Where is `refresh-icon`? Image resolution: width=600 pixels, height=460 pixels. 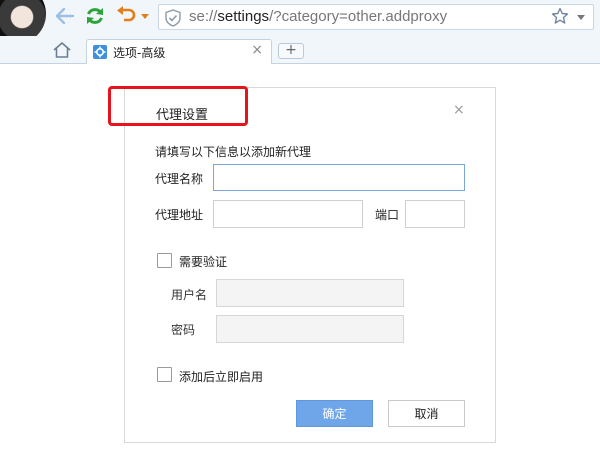
refresh-icon is located at coordinates (95, 17).